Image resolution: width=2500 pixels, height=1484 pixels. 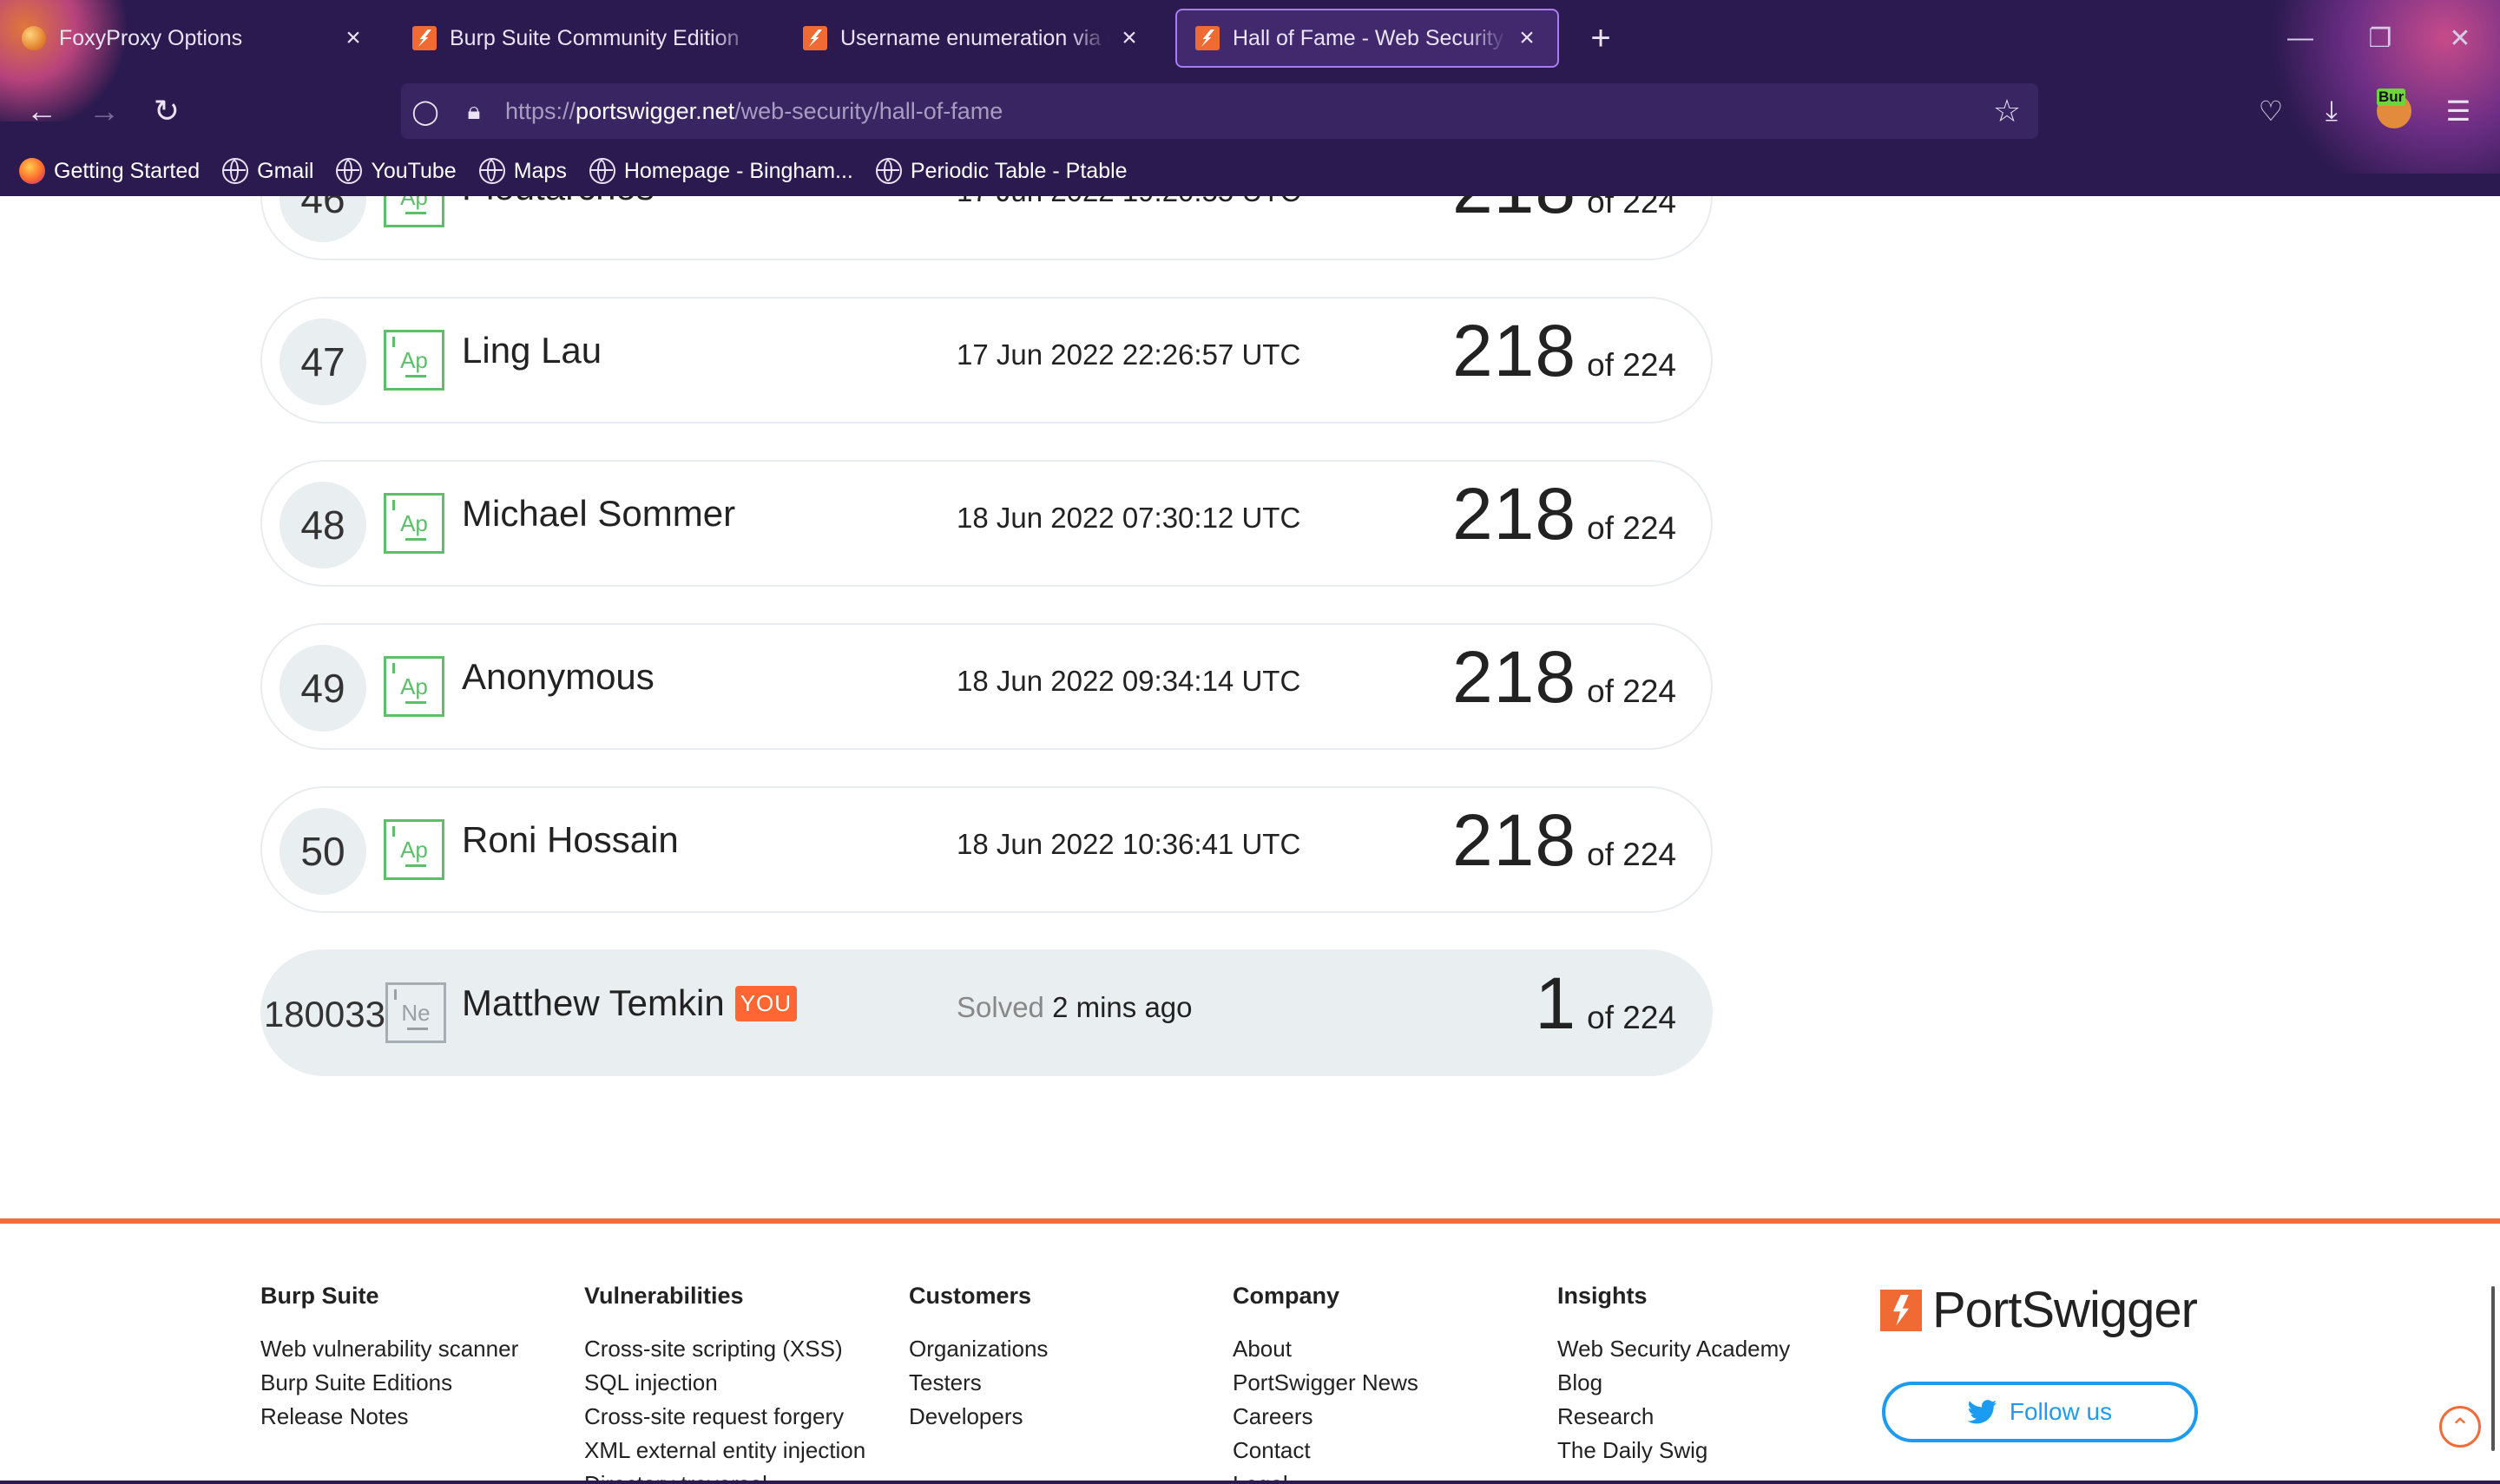 What do you see at coordinates (1673, 1349) in the screenshot?
I see `footer-link: Web Security Academy` at bounding box center [1673, 1349].